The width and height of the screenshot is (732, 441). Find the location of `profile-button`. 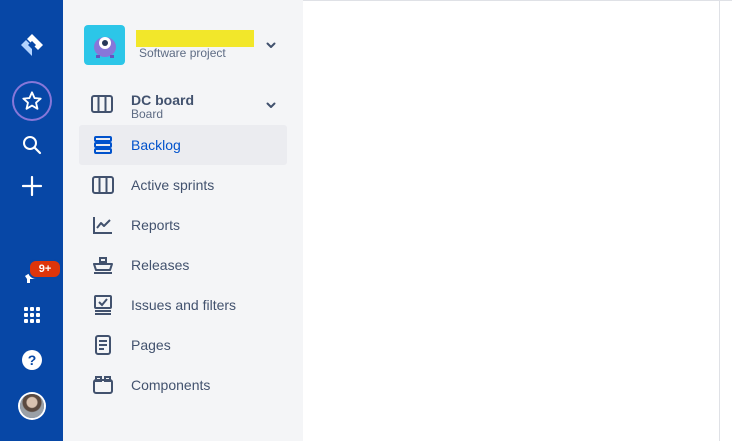

profile-button is located at coordinates (31, 406).